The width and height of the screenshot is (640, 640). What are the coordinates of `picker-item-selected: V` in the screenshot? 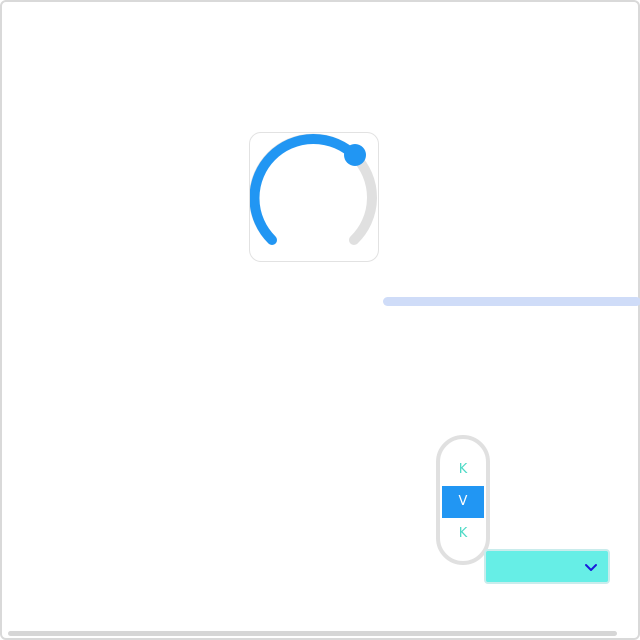 It's located at (463, 502).